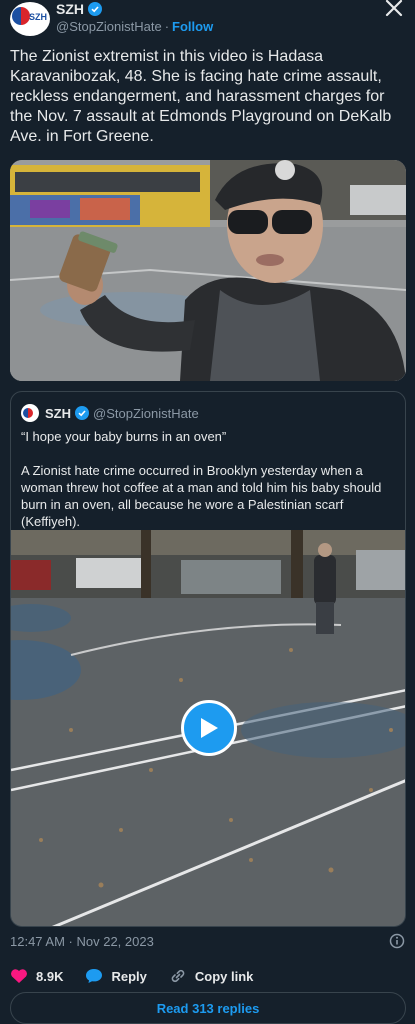  I want to click on quoted-author-avatar, so click(30, 413).